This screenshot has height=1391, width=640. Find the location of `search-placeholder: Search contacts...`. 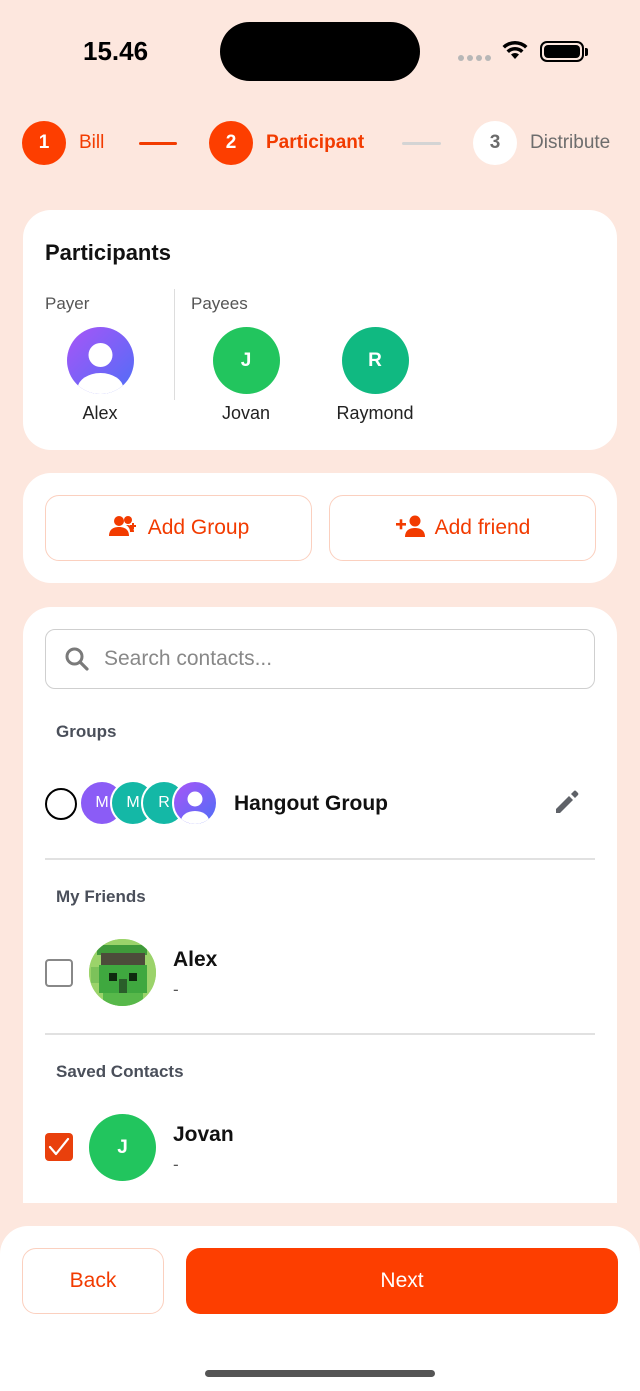

search-placeholder: Search contacts... is located at coordinates (188, 658).